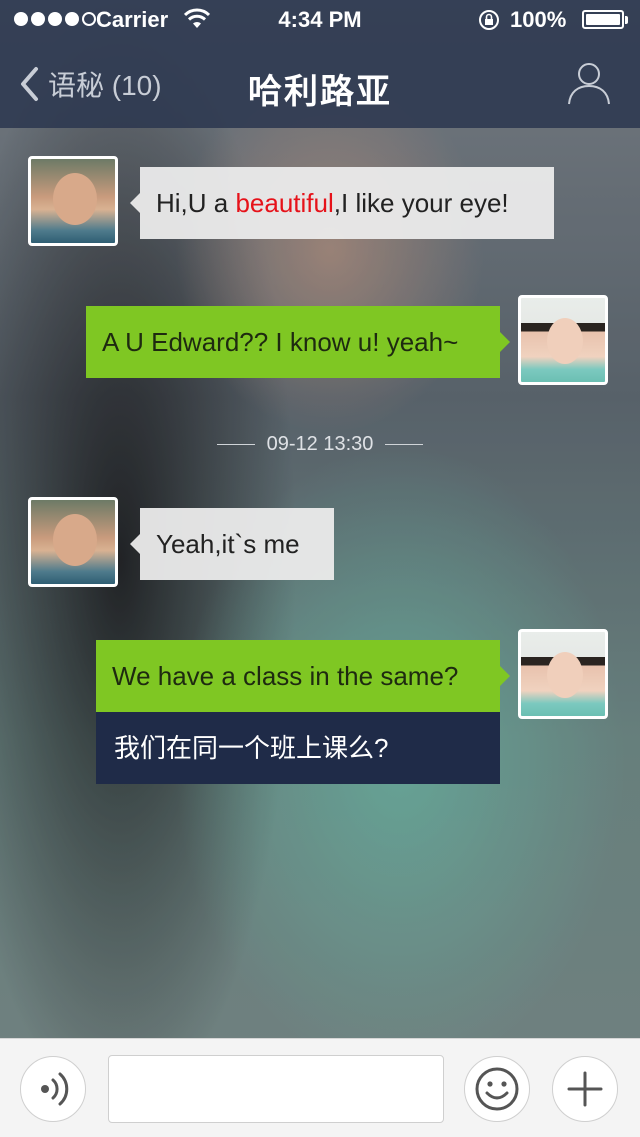 The width and height of the screenshot is (640, 1137). I want to click on emoji-button, so click(497, 1089).